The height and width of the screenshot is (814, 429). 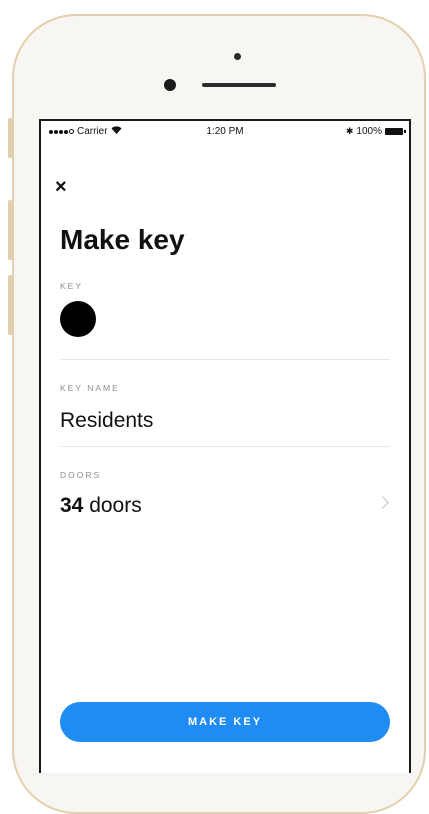 I want to click on key-color-swatch, so click(x=78, y=319).